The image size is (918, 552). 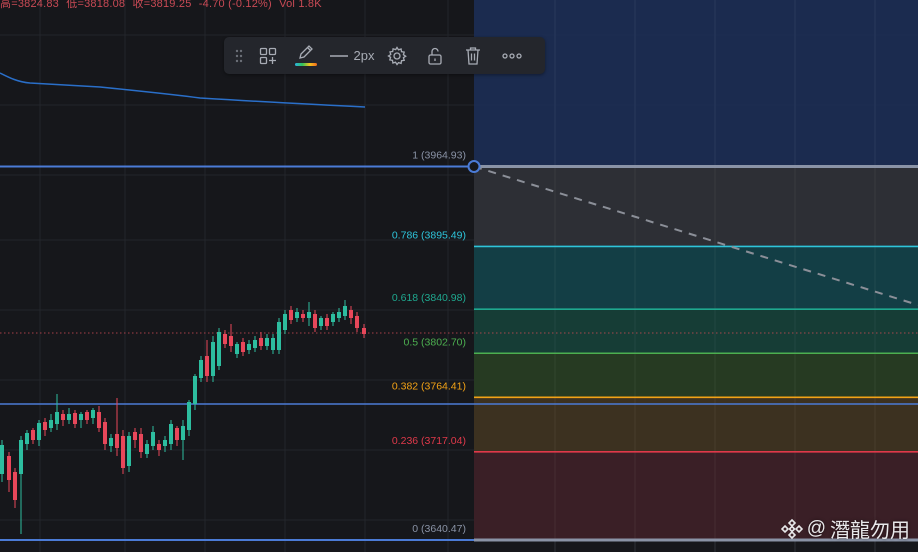 What do you see at coordinates (268, 55) in the screenshot?
I see `add-template-icon` at bounding box center [268, 55].